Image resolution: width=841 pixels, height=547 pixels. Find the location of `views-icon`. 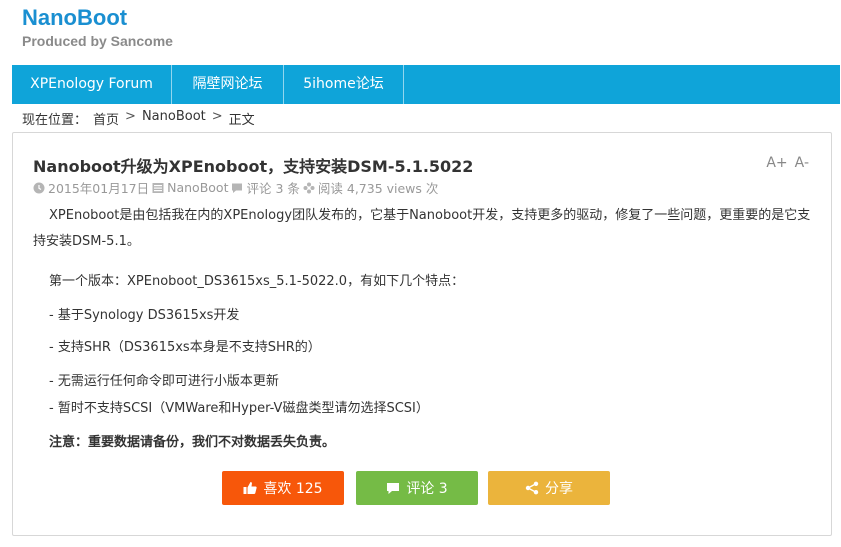

views-icon is located at coordinates (309, 188).